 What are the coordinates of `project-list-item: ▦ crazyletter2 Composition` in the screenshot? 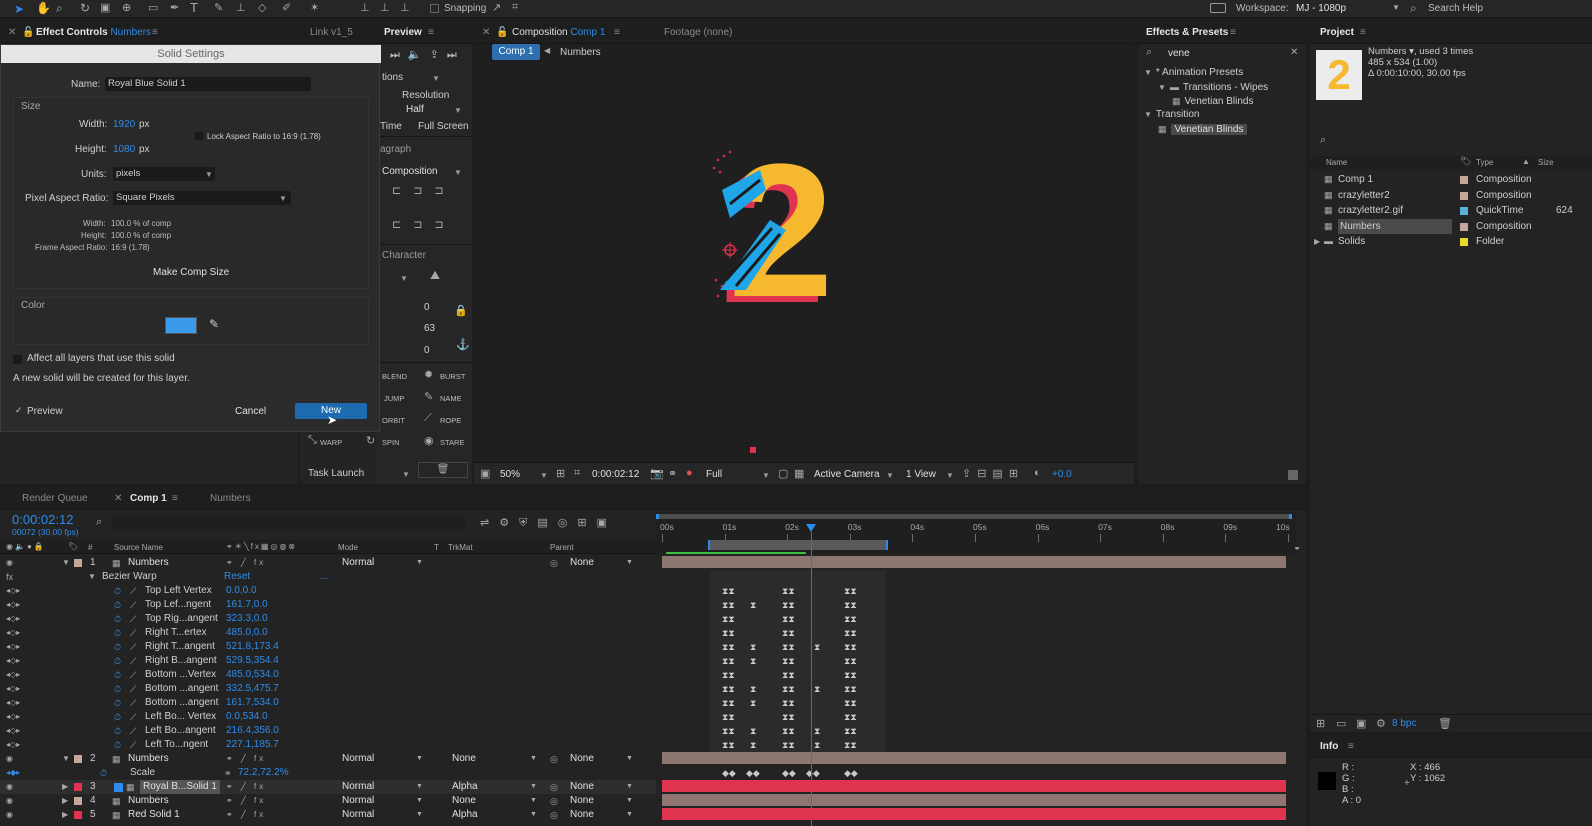 It's located at (1451, 195).